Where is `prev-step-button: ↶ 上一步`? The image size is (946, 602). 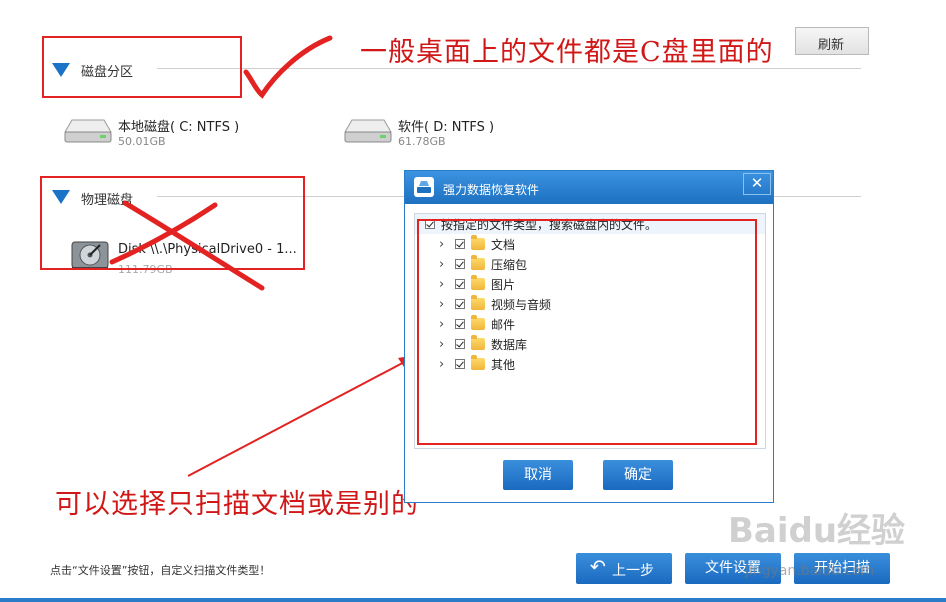
prev-step-button: ↶ 上一步 is located at coordinates (624, 568).